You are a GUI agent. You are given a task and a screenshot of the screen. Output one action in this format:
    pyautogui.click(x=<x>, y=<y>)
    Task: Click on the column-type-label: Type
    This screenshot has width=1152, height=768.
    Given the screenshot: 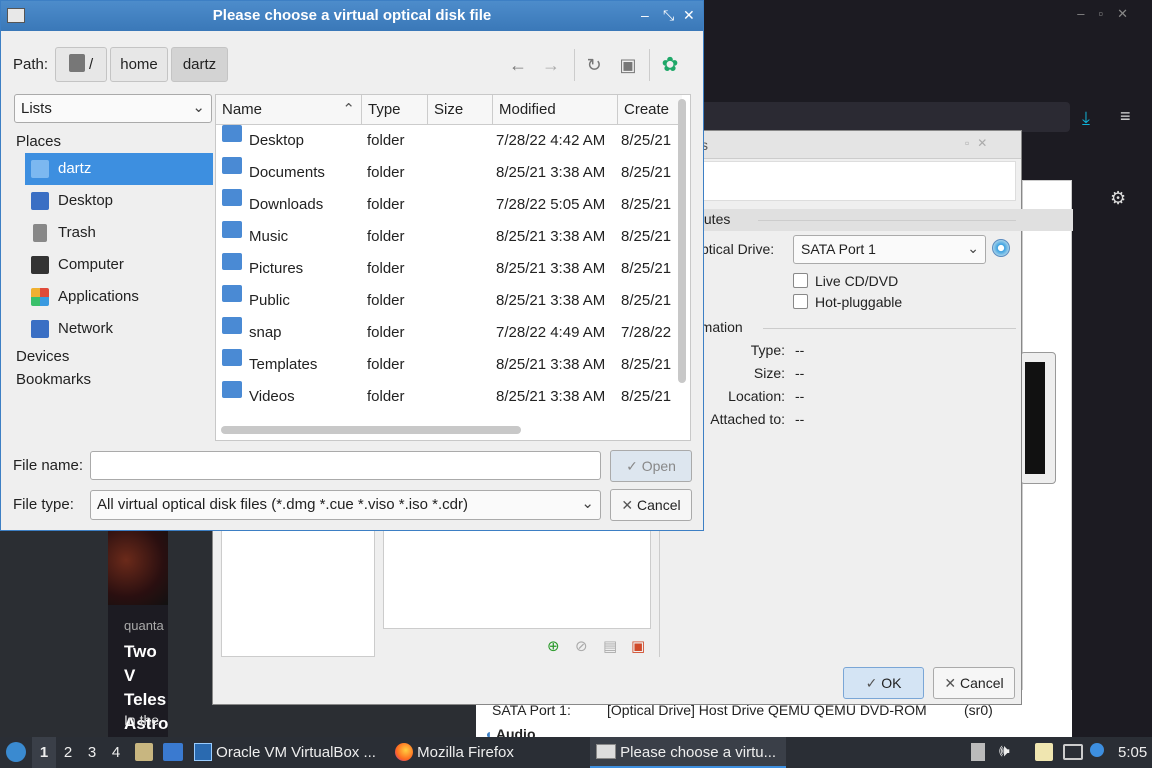 What is the action you would take?
    pyautogui.click(x=384, y=109)
    